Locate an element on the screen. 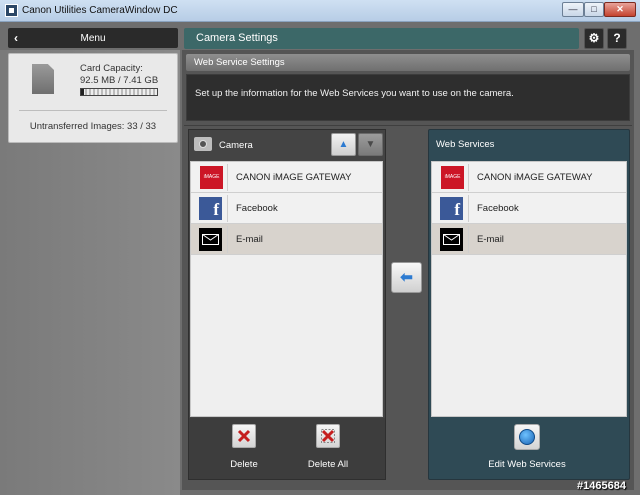 The height and width of the screenshot is (495, 640). globe-icon is located at coordinates (527, 437).